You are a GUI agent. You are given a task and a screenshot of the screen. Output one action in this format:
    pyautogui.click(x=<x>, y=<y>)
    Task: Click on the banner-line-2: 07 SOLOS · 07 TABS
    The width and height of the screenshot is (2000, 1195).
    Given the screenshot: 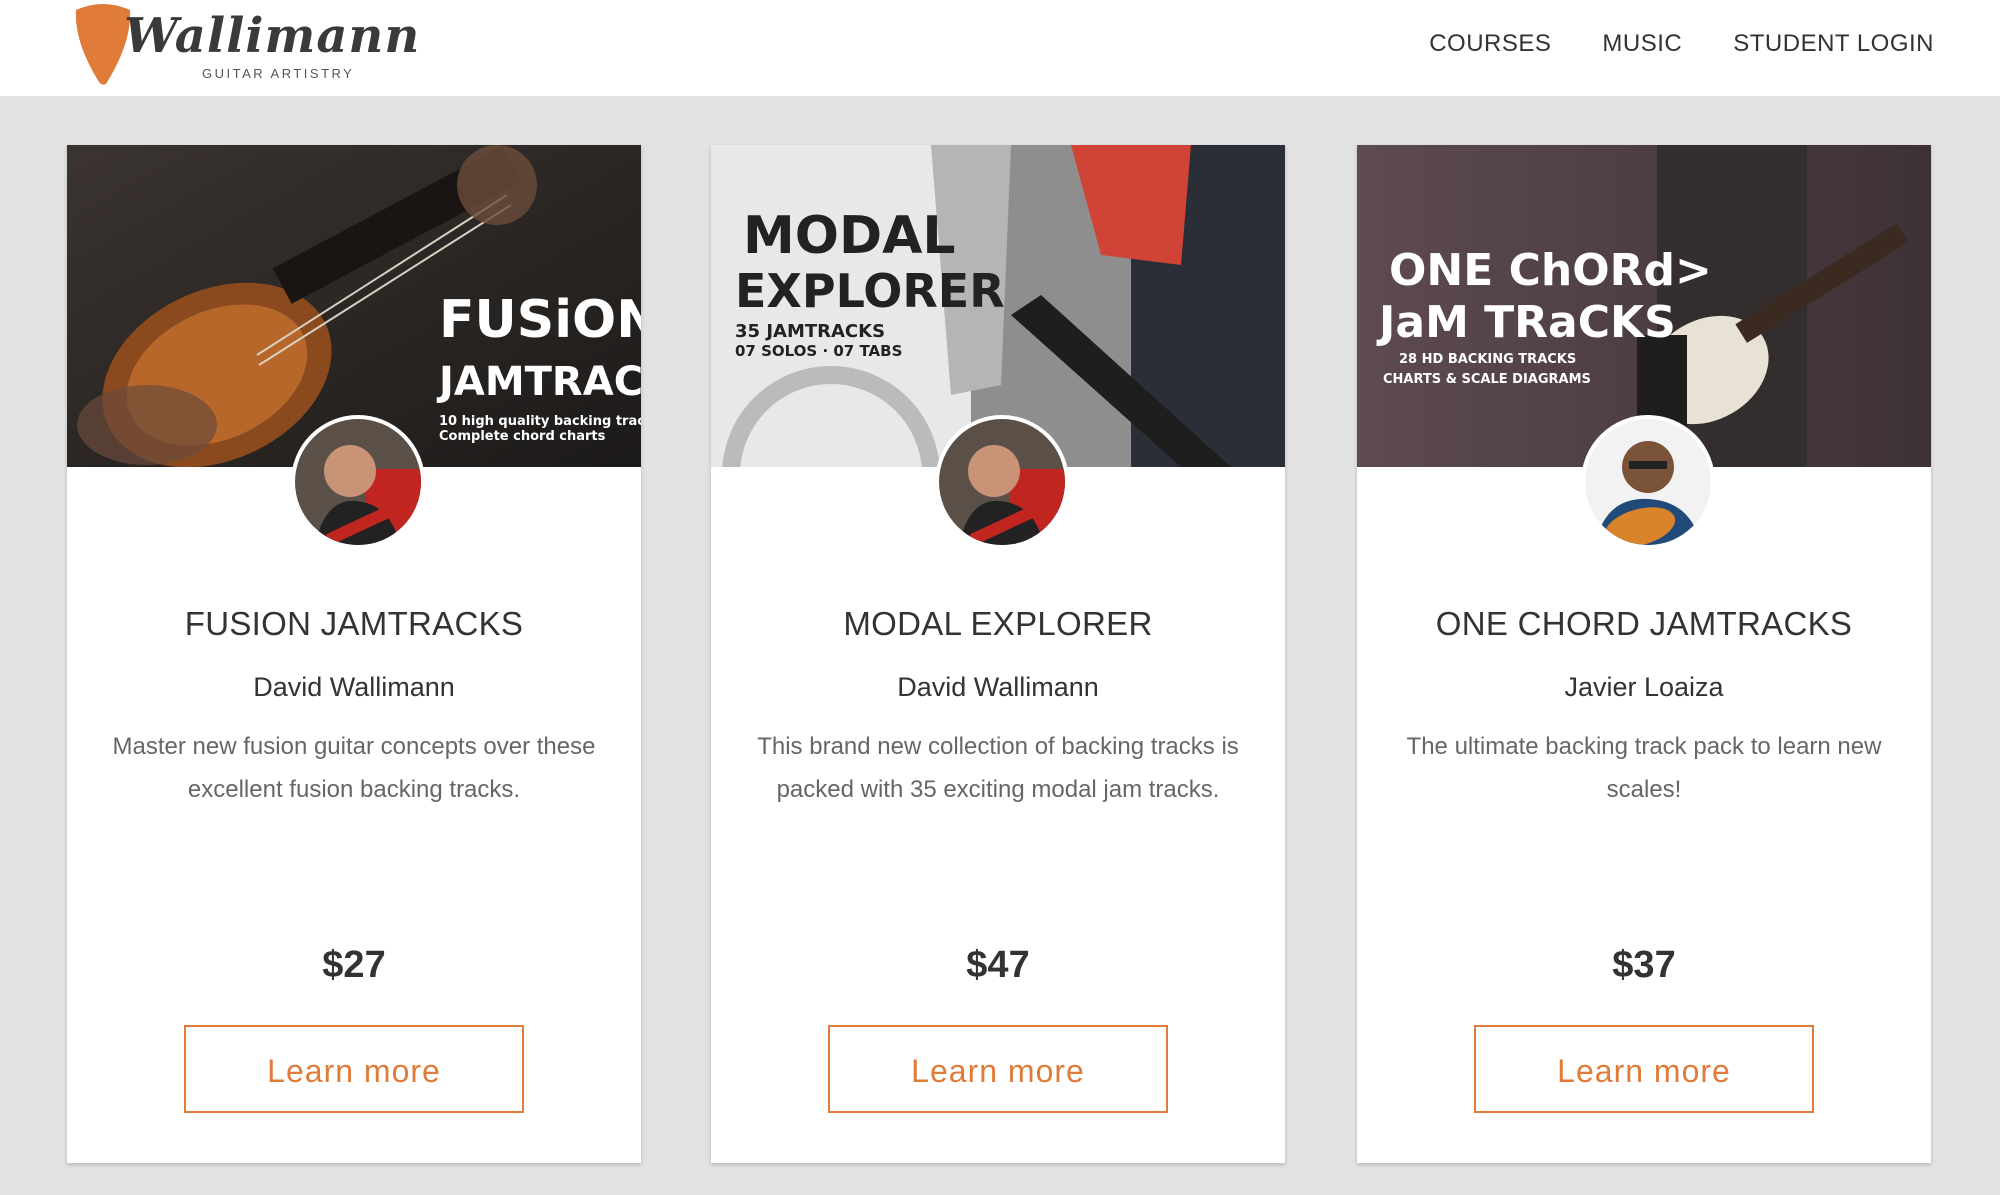 What is the action you would take?
    pyautogui.click(x=818, y=351)
    